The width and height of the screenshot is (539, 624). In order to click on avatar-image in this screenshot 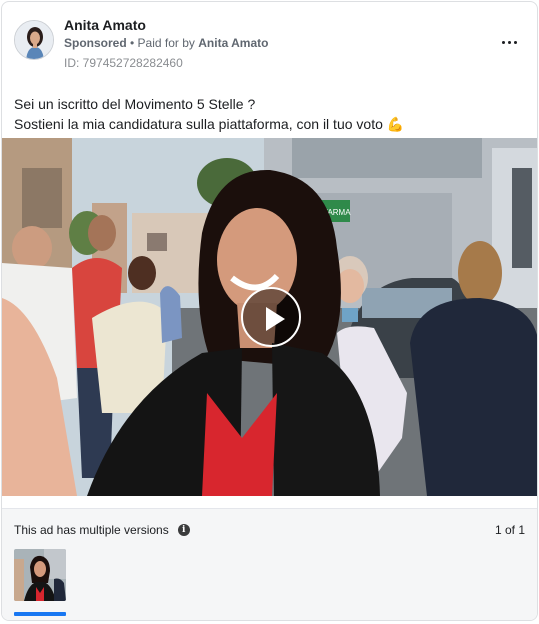, I will do `click(34, 40)`.